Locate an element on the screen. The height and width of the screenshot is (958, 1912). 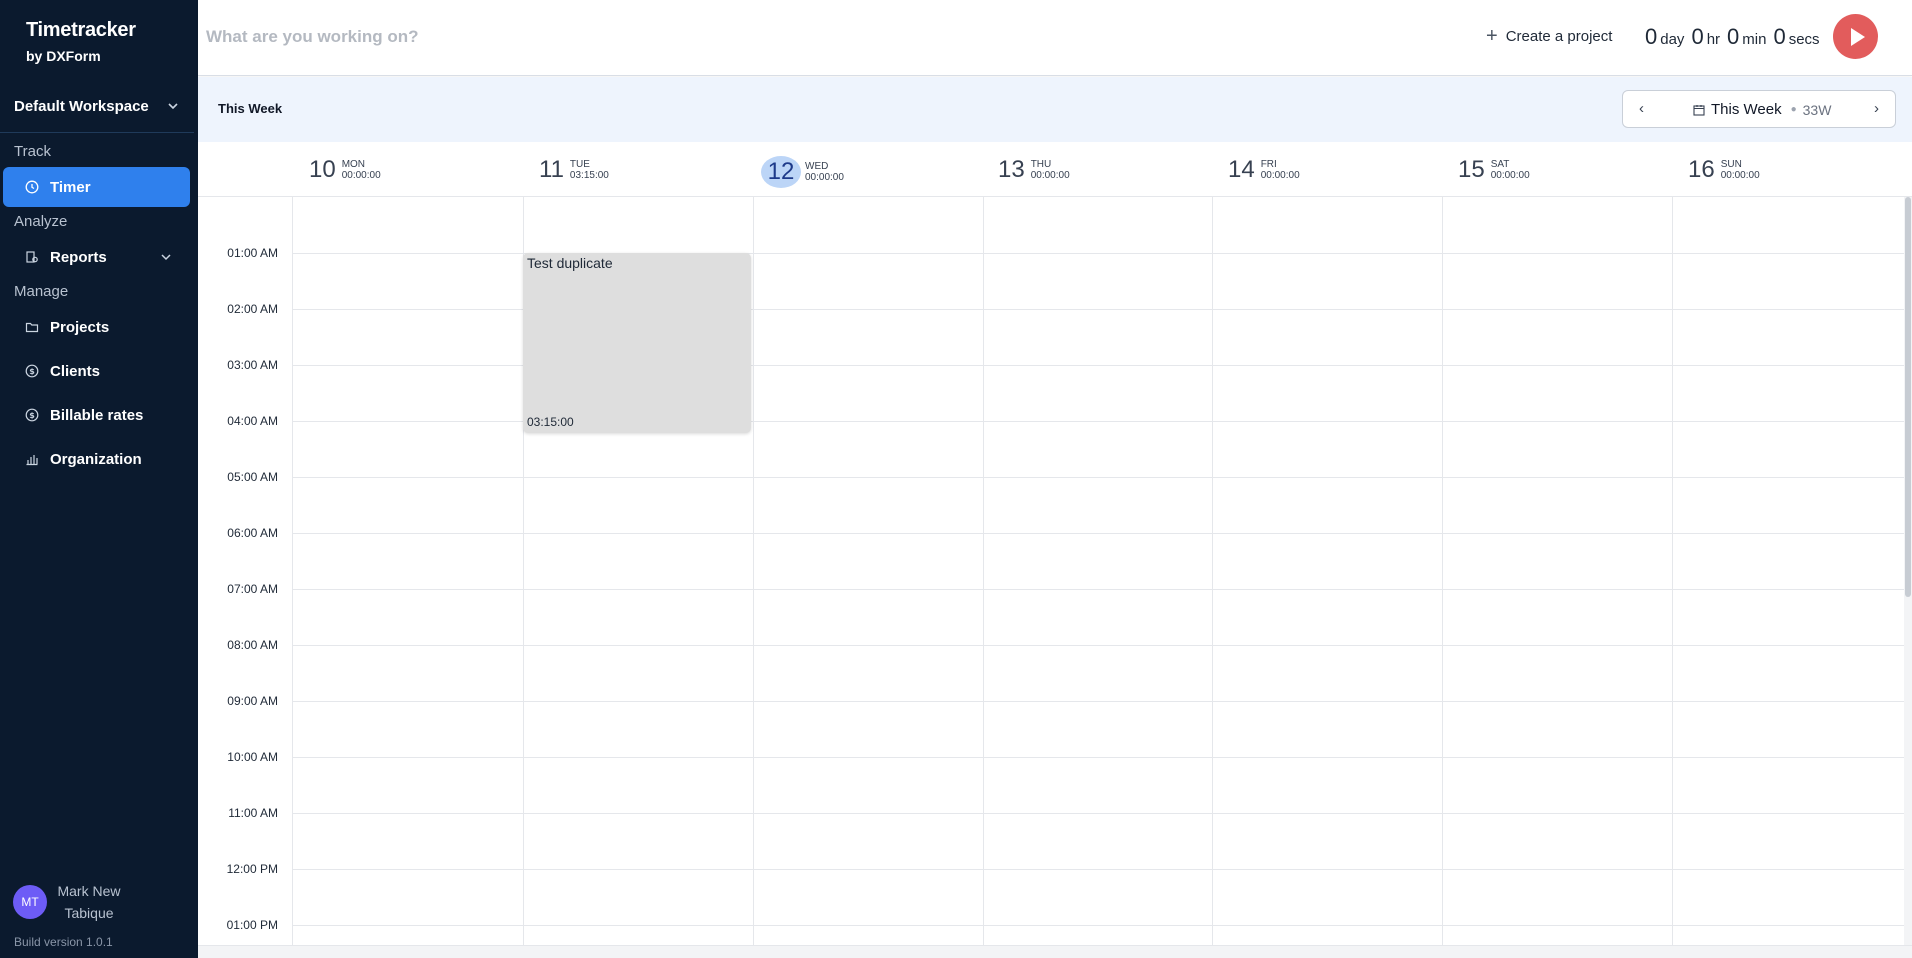
play-icon is located at coordinates (1857, 36).